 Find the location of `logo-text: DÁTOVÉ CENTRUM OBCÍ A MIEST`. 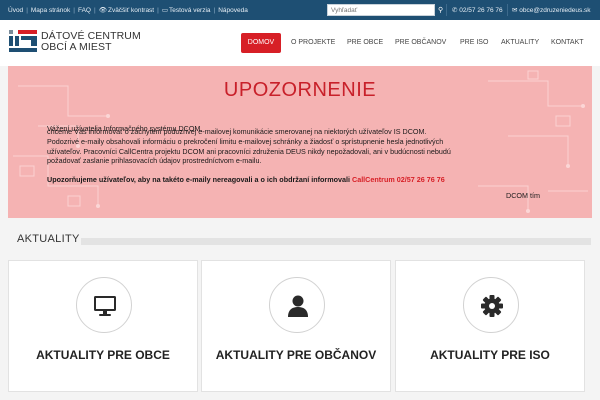

logo-text: DÁTOVÉ CENTRUM OBCÍ A MIEST is located at coordinates (91, 42).